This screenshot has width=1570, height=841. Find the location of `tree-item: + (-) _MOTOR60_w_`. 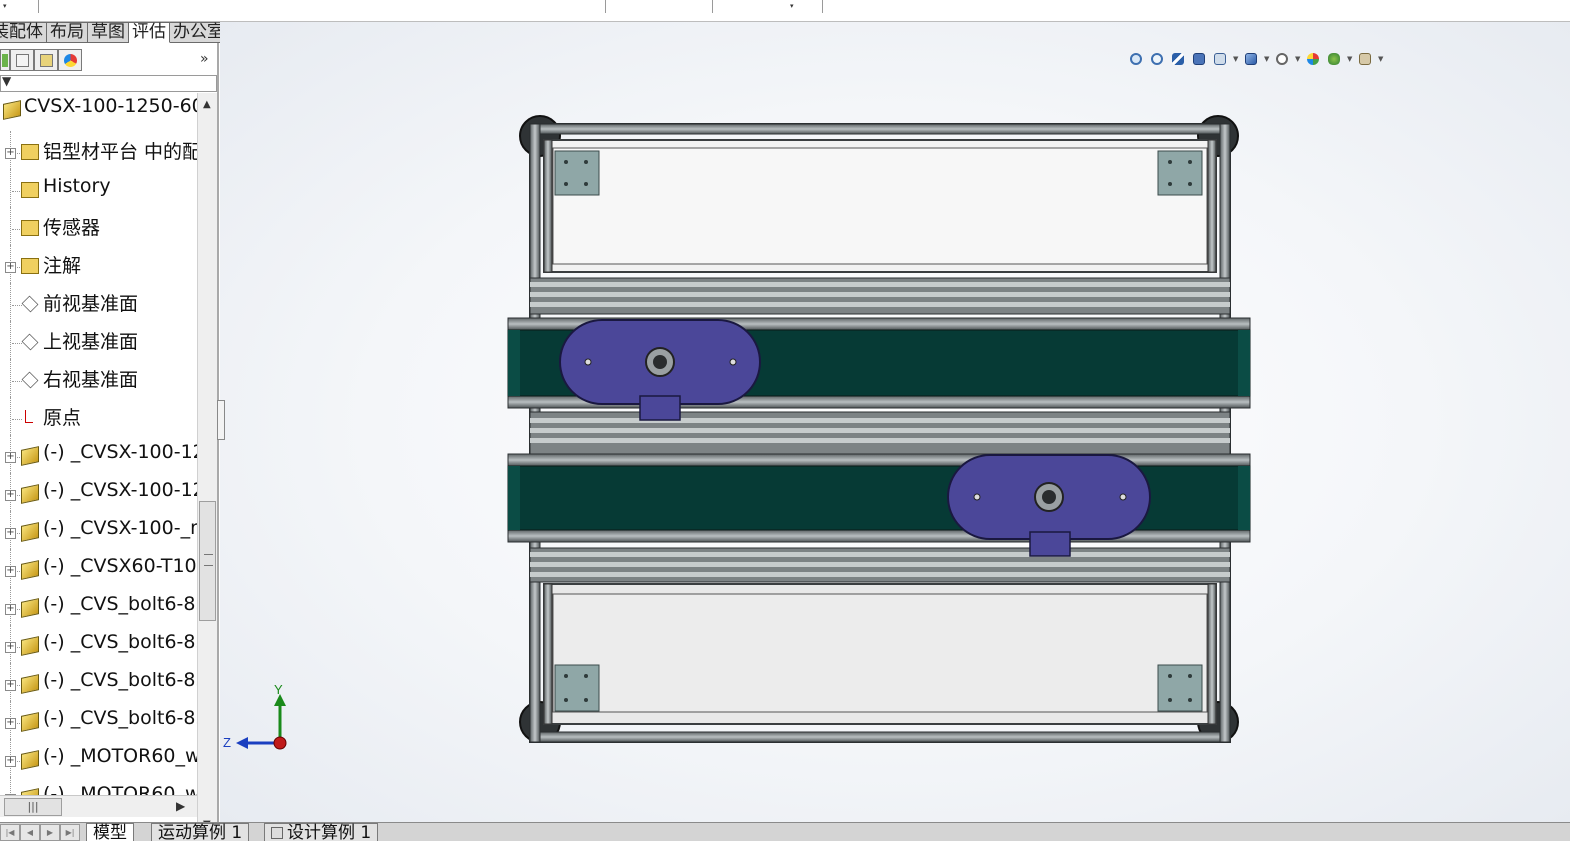

tree-item: + (-) _MOTOR60_w_ is located at coordinates (98, 758).